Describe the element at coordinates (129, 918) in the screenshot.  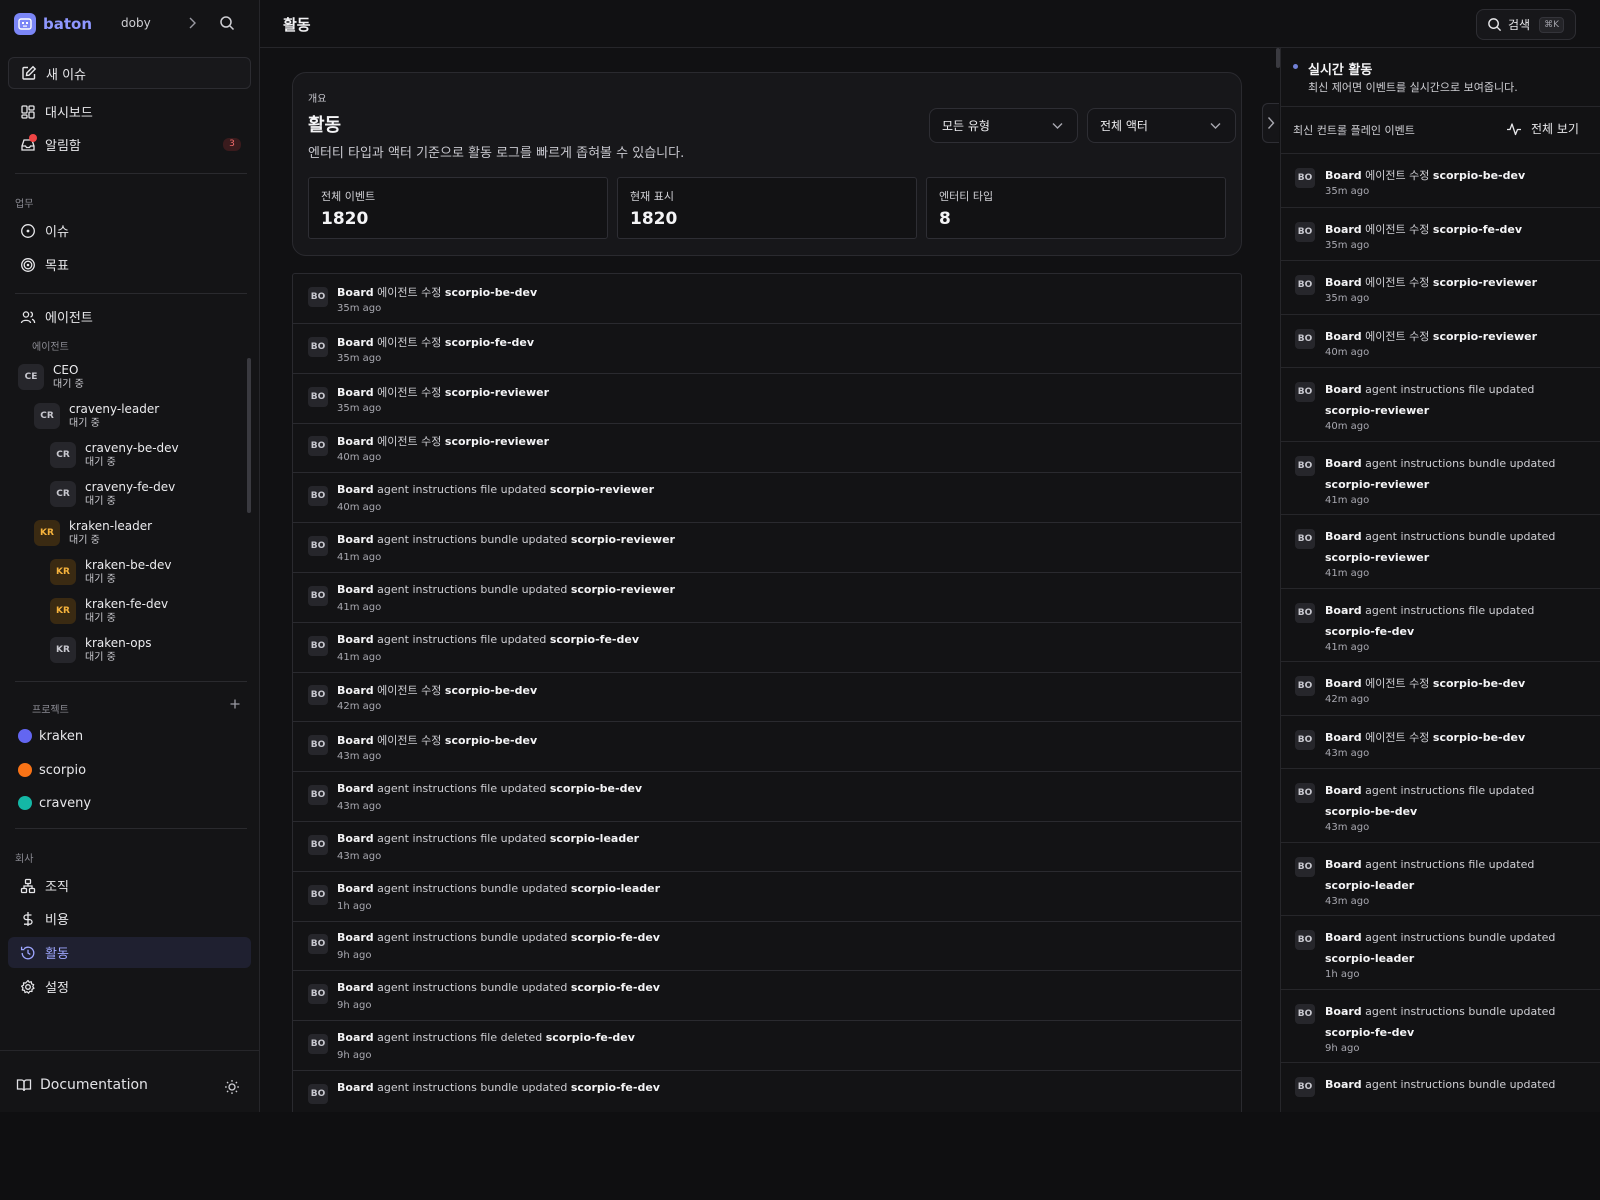
I see `sidebar-item-costs: 비용` at that location.